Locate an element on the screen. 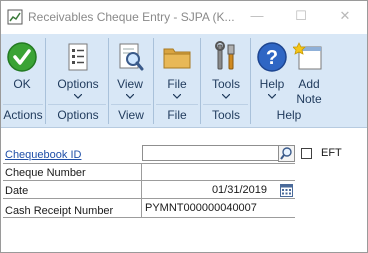 The height and width of the screenshot is (253, 368). cheque-number-input is located at coordinates (218, 172).